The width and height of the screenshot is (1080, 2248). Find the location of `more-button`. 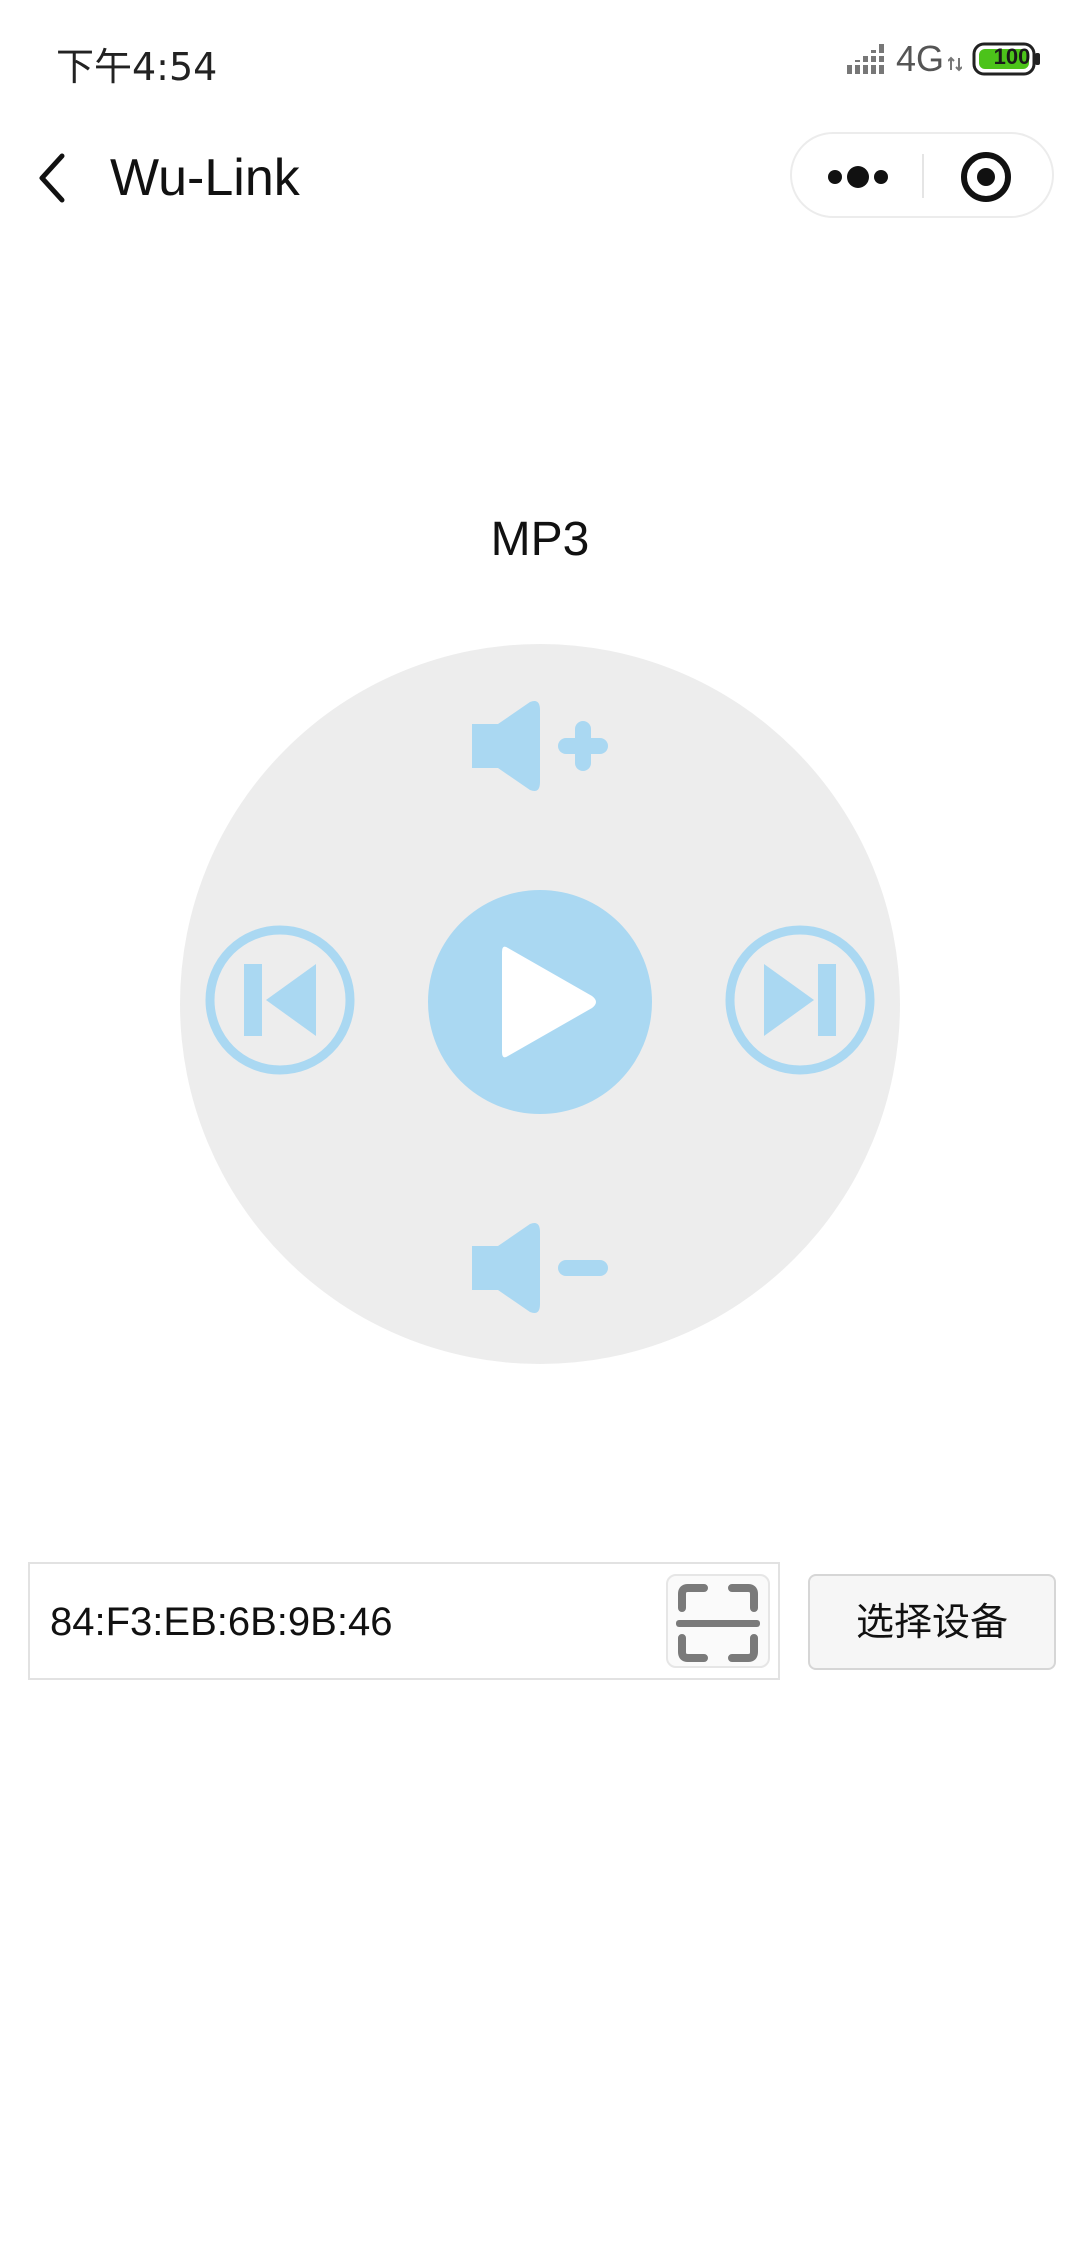

more-button is located at coordinates (857, 175).